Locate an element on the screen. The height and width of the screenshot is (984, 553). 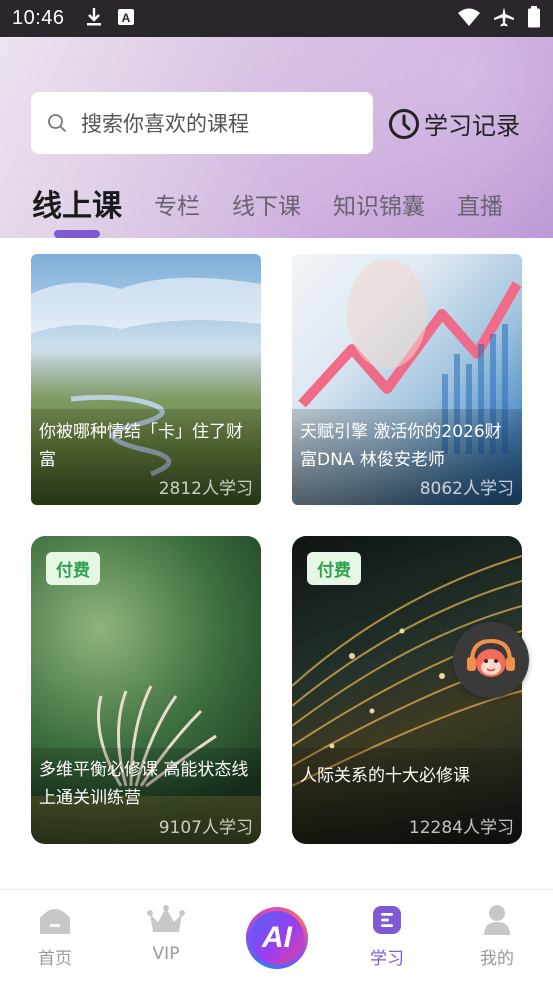
profile-icon is located at coordinates (497, 920).